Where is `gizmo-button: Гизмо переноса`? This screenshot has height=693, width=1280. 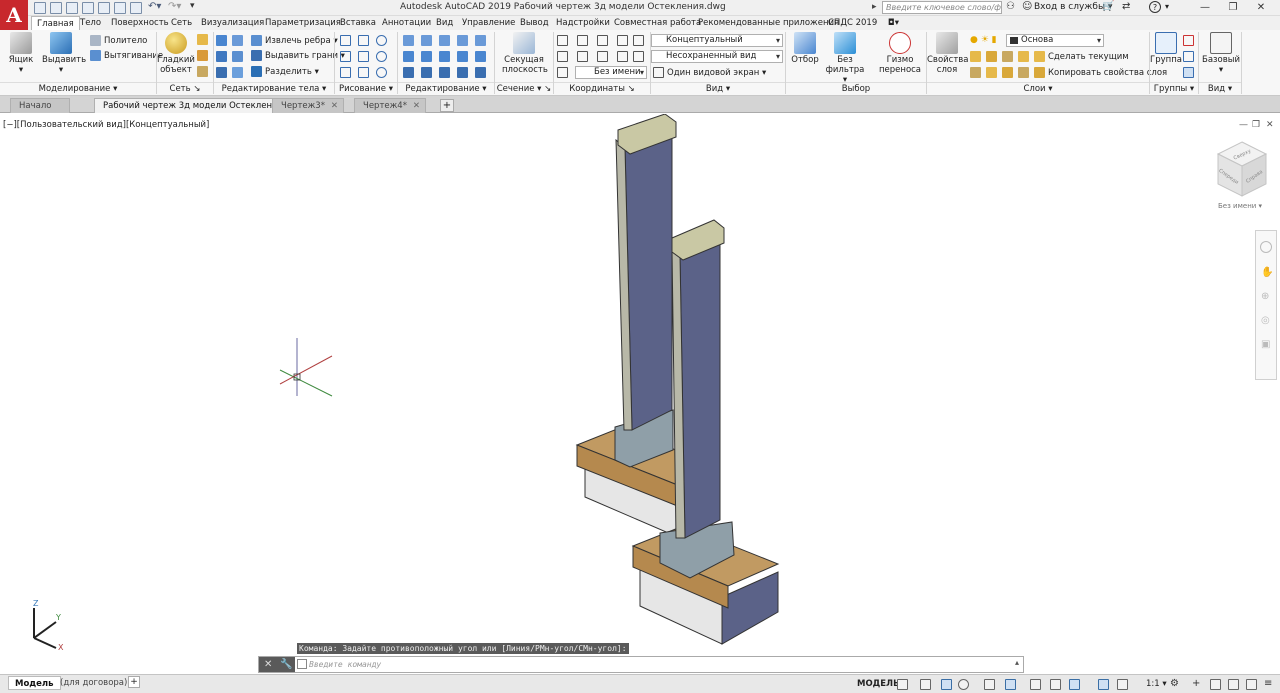 gizmo-button: Гизмо переноса is located at coordinates (900, 53).